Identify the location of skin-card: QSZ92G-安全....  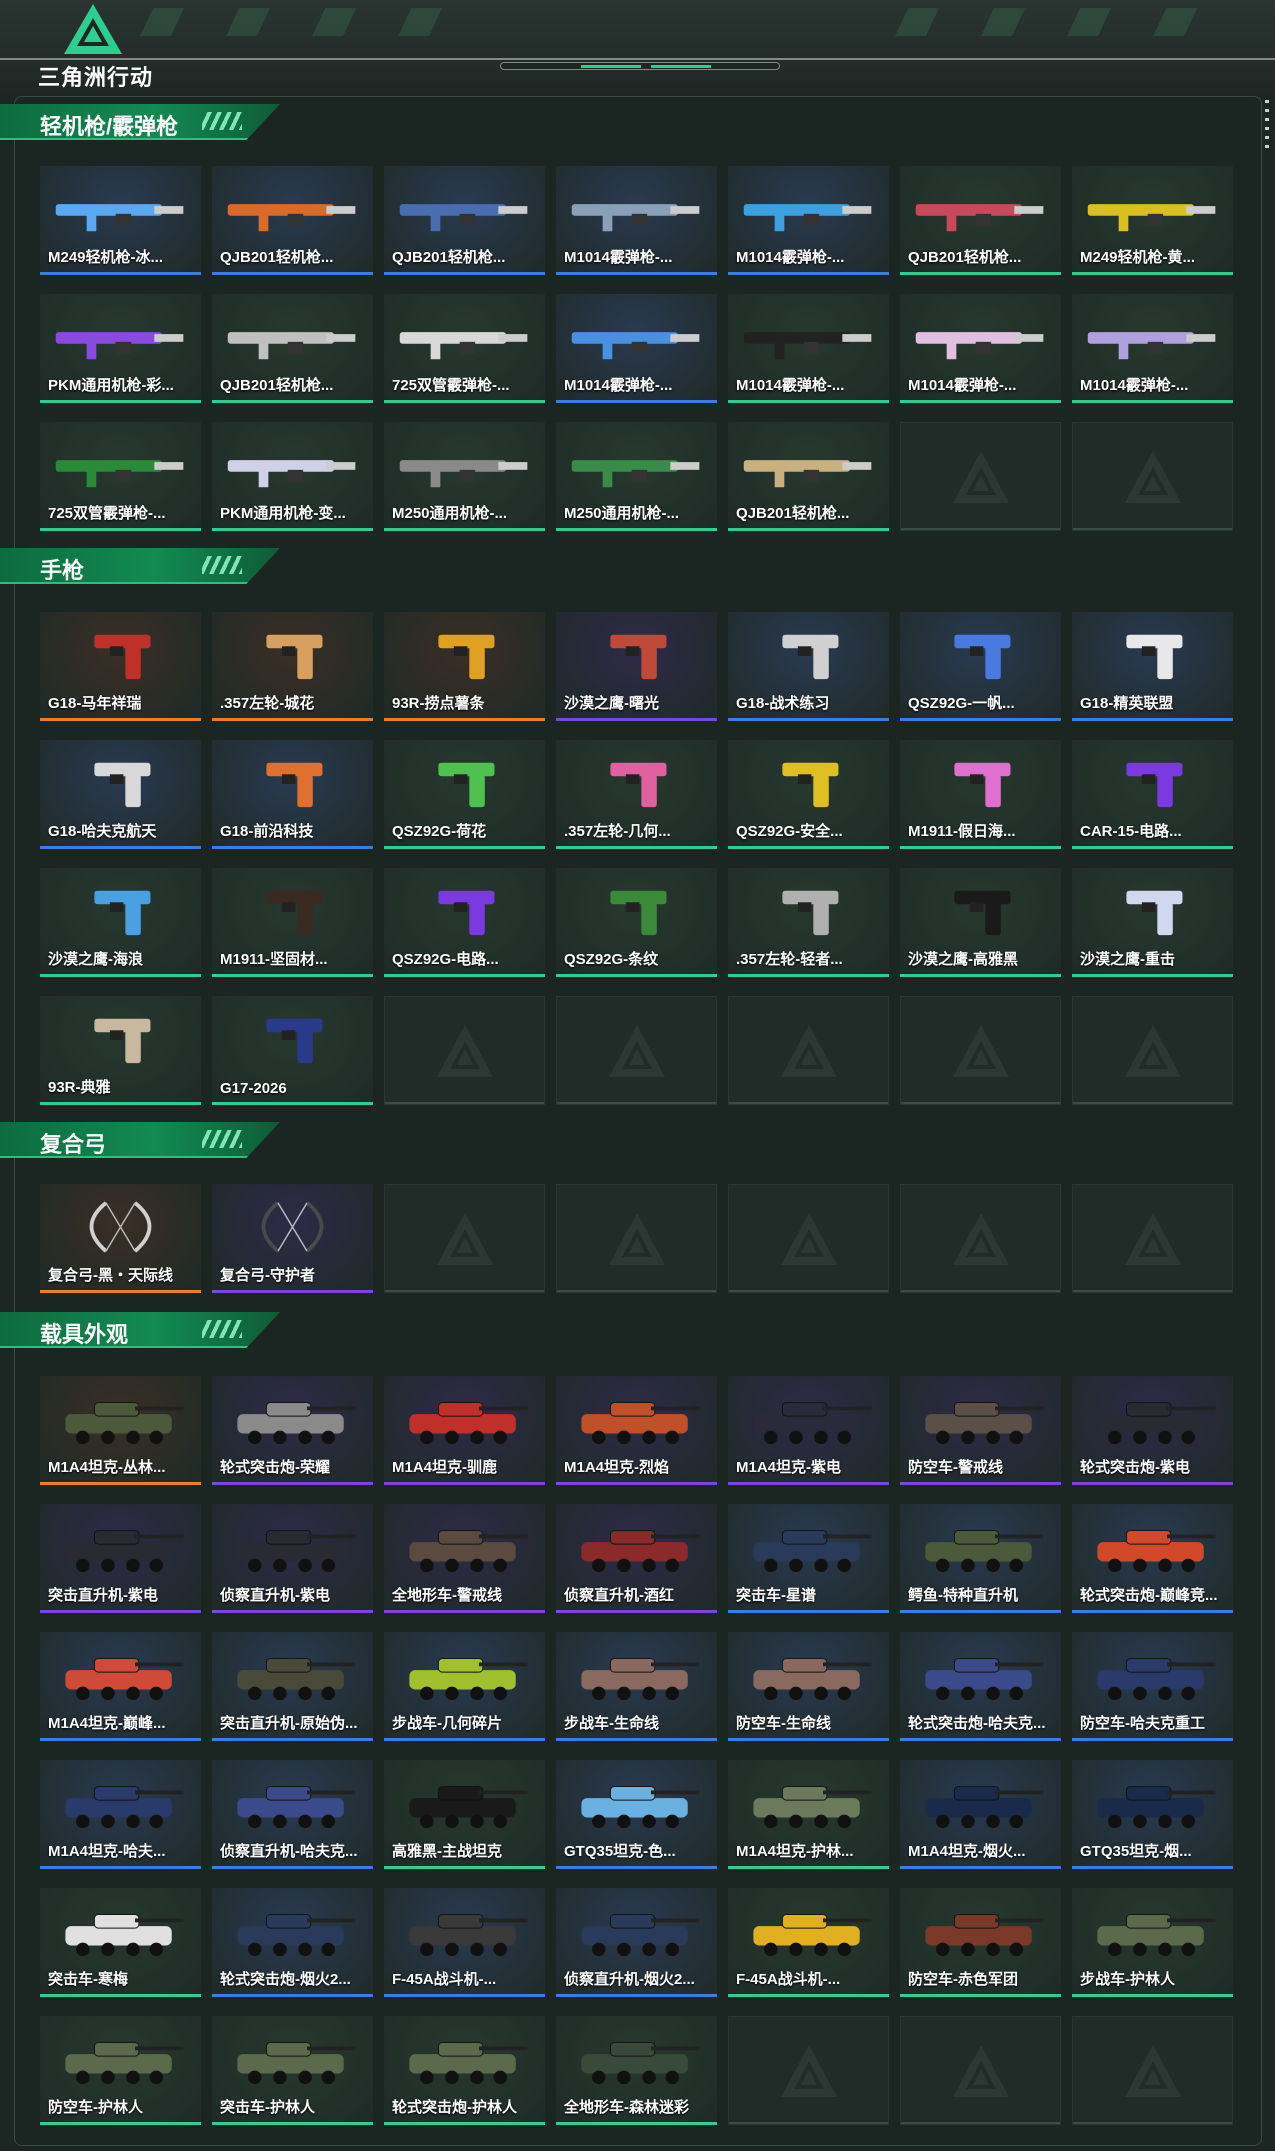
(808, 794).